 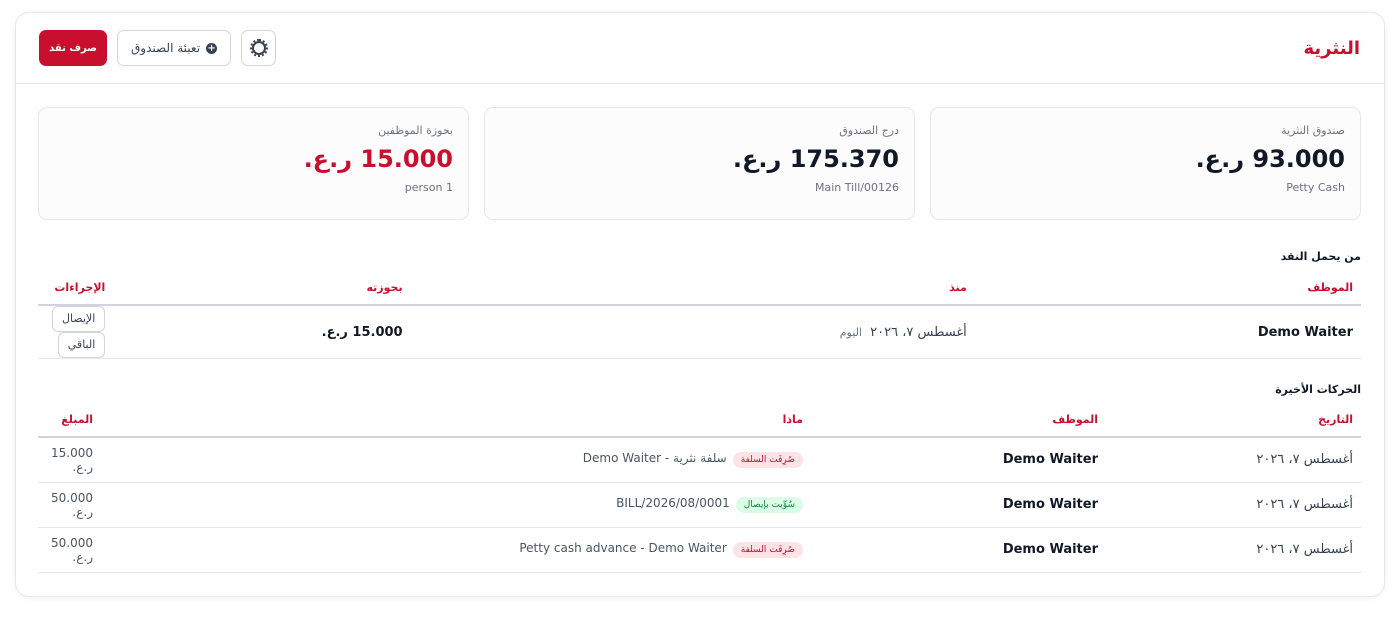 What do you see at coordinates (1145, 163) in the screenshot?
I see `stat-card-petty-cash: صندوق النثرية 93.000 ر.ع. Petty Cash` at bounding box center [1145, 163].